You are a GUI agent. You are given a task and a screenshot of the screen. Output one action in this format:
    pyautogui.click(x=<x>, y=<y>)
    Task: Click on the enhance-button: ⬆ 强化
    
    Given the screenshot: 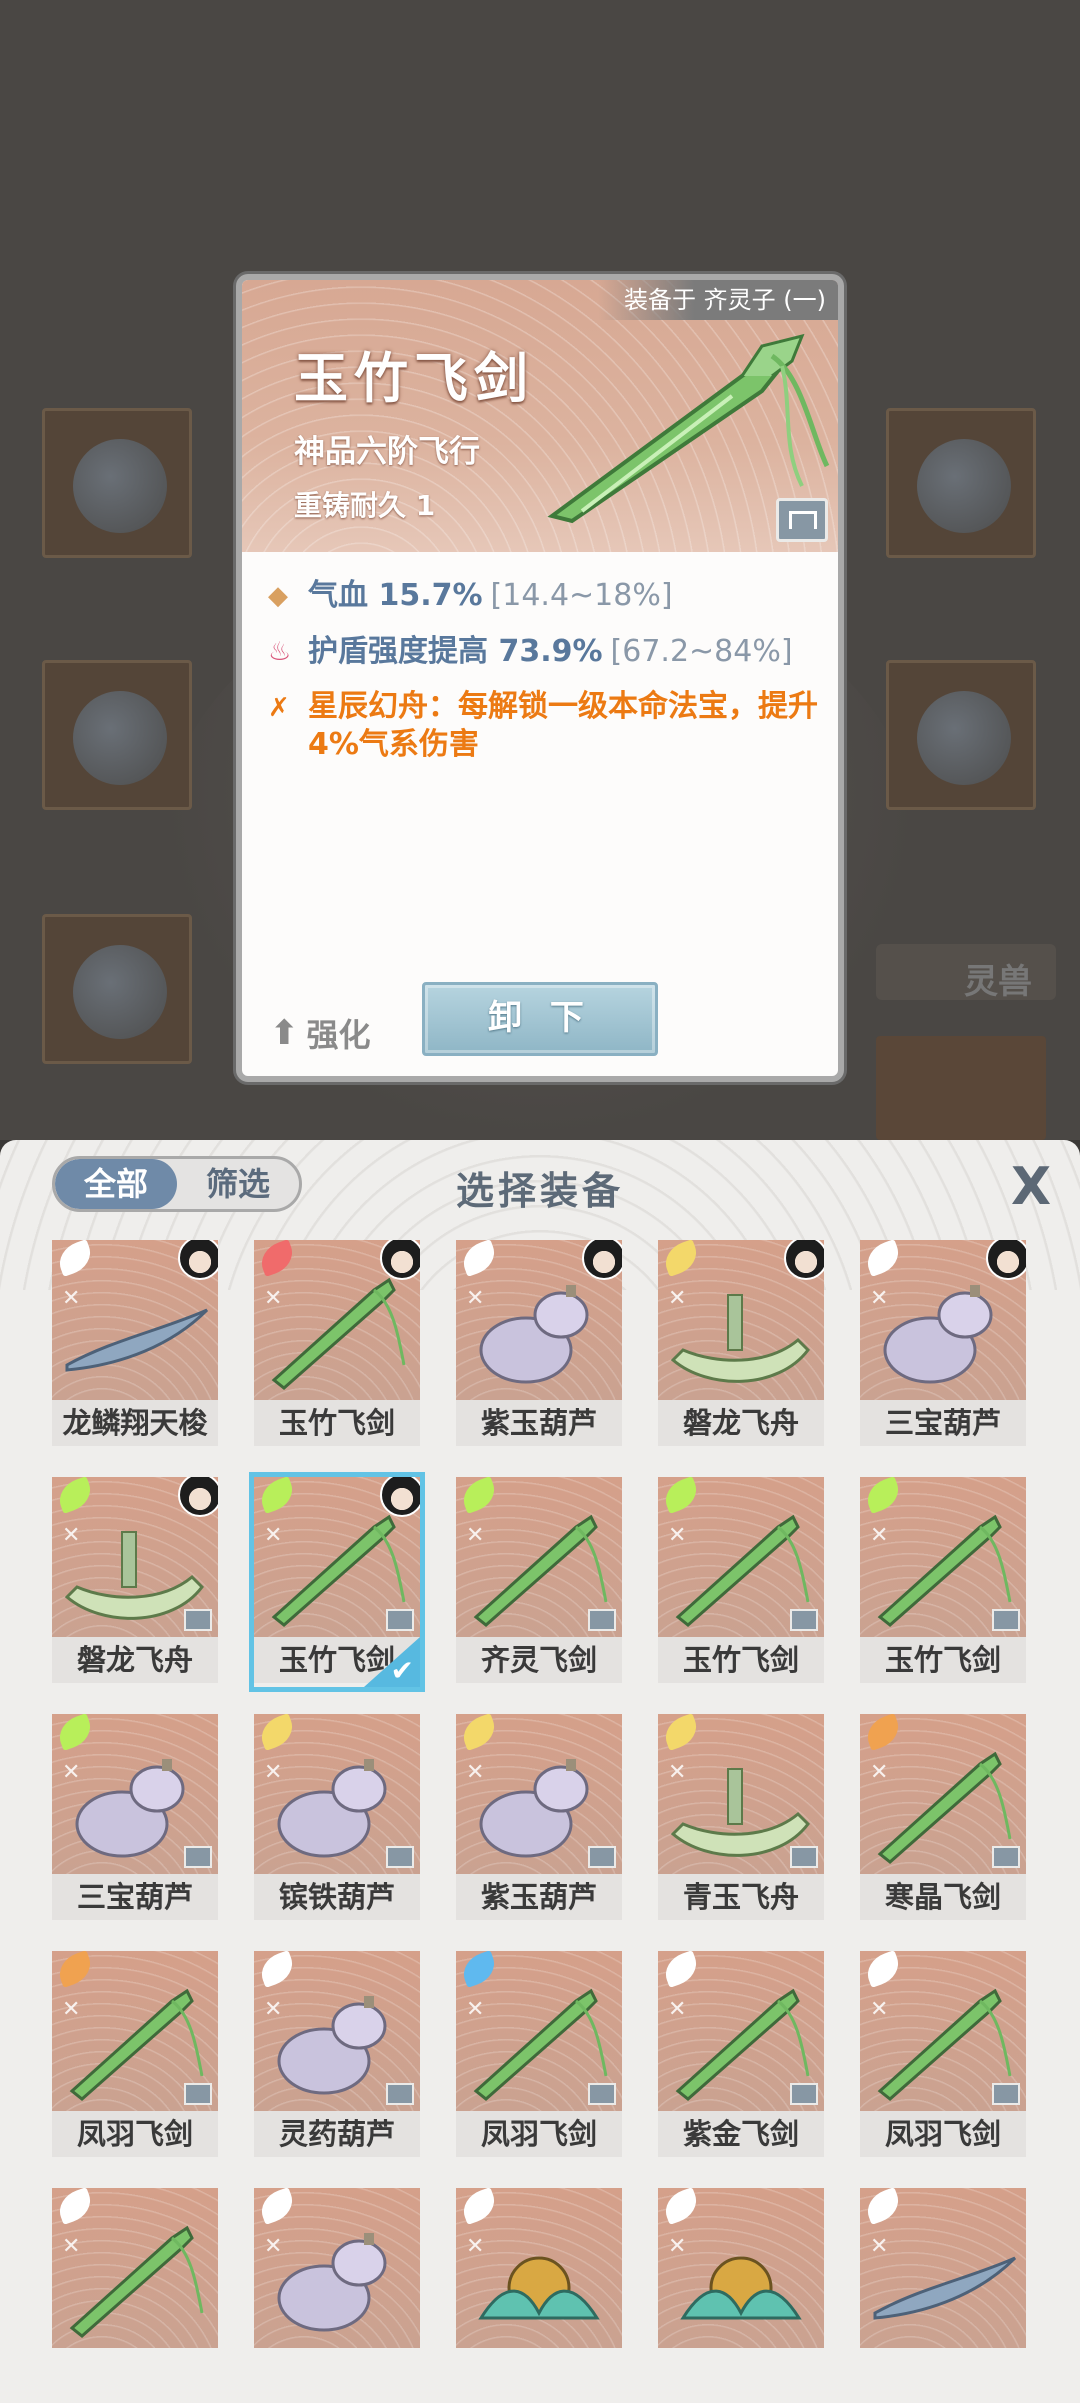 What is the action you would take?
    pyautogui.click(x=320, y=1033)
    